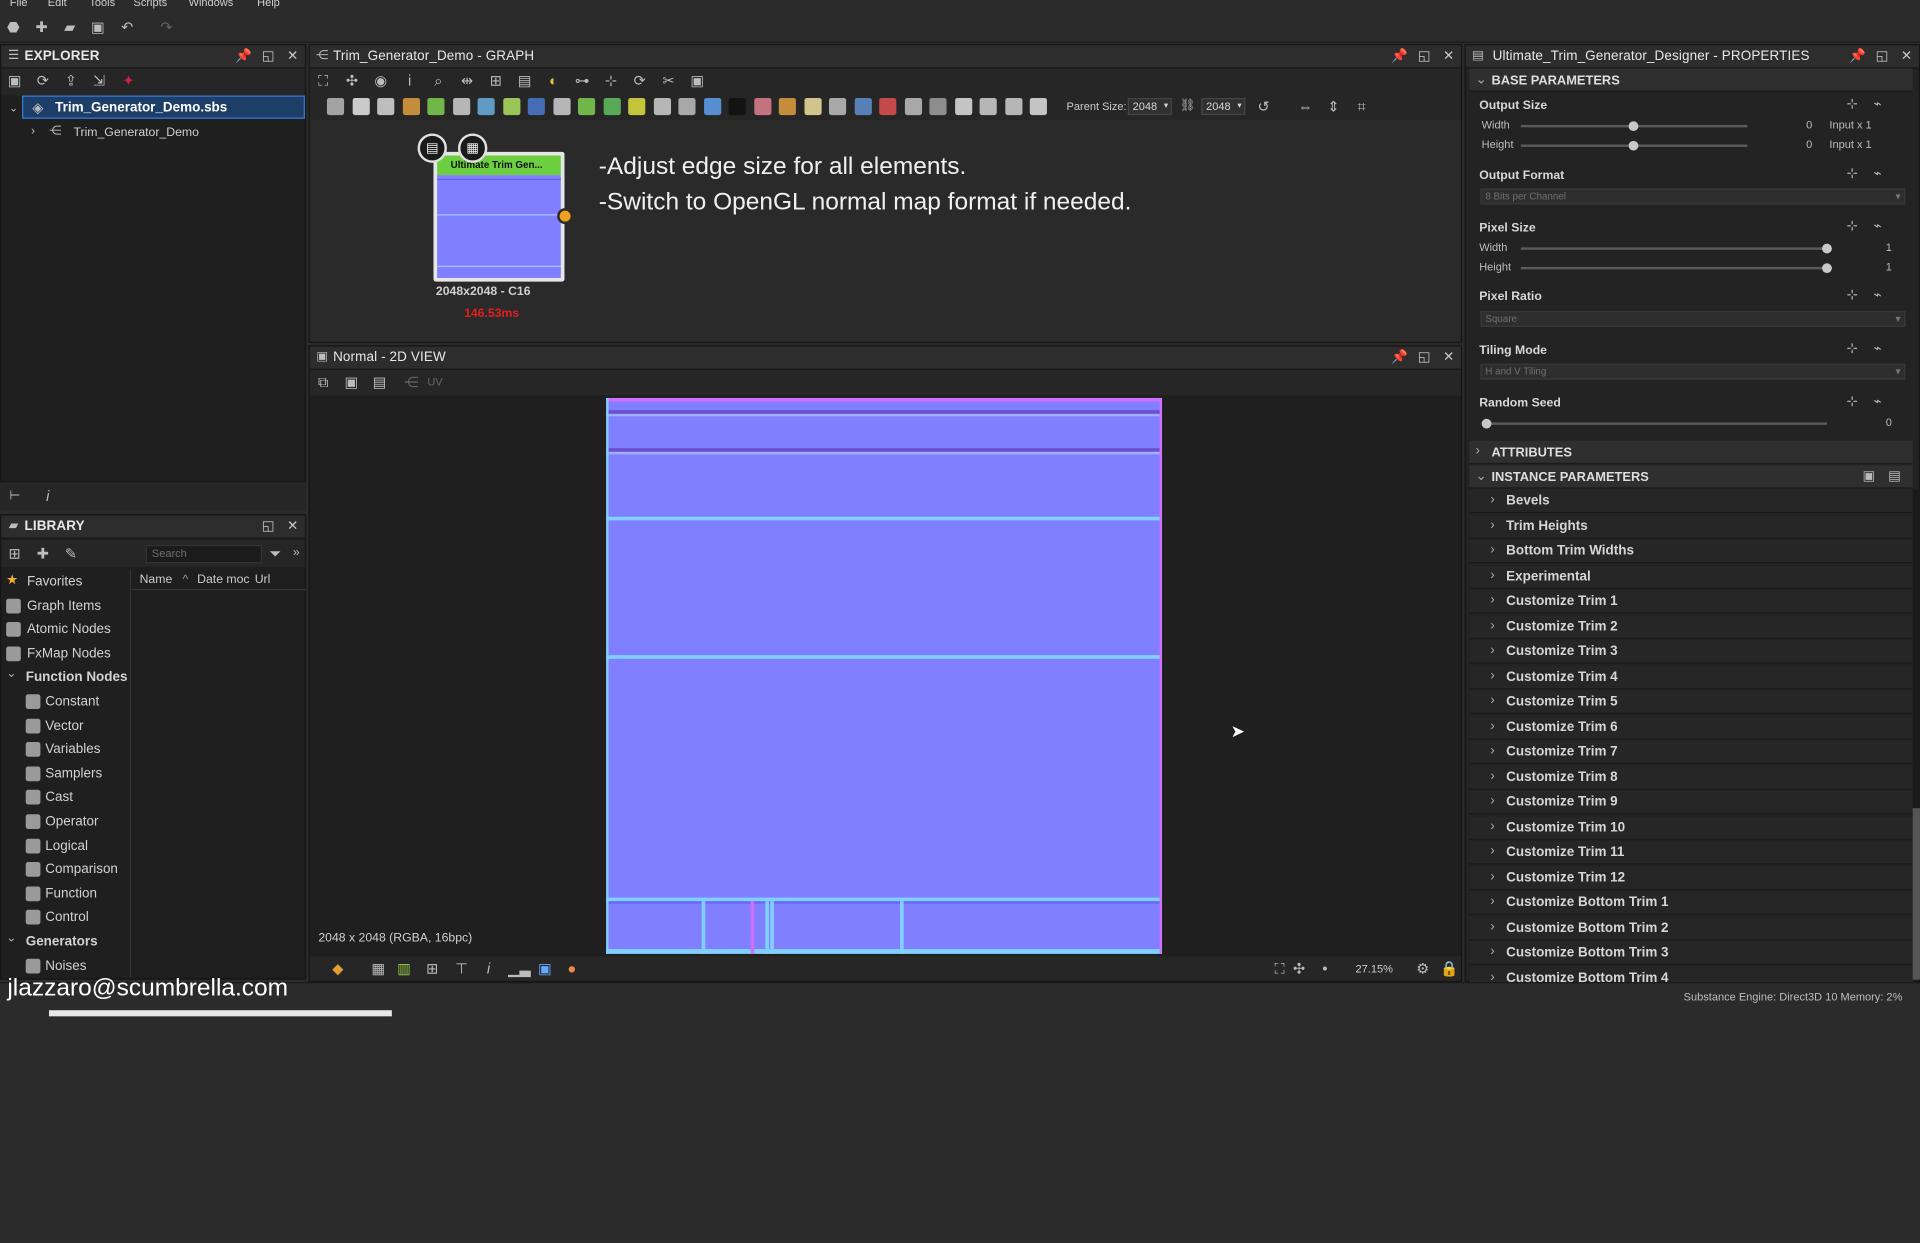 This screenshot has width=1920, height=1243. I want to click on channels-icon: ▥, so click(404, 968).